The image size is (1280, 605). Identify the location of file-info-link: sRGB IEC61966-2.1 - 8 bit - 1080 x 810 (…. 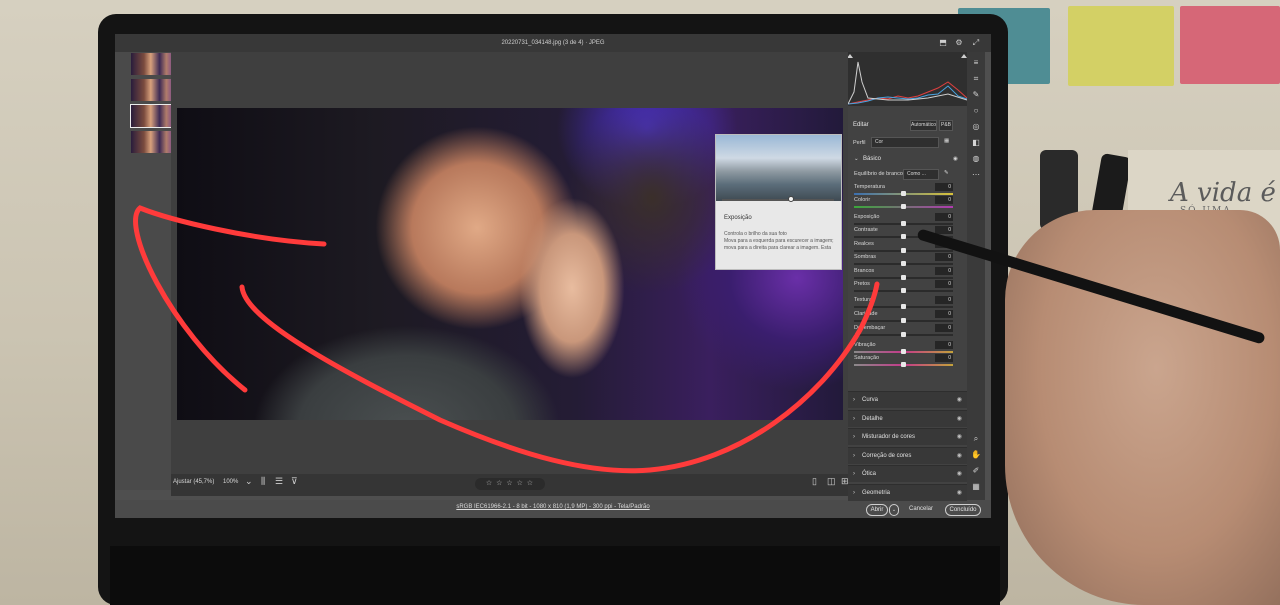
(553, 507).